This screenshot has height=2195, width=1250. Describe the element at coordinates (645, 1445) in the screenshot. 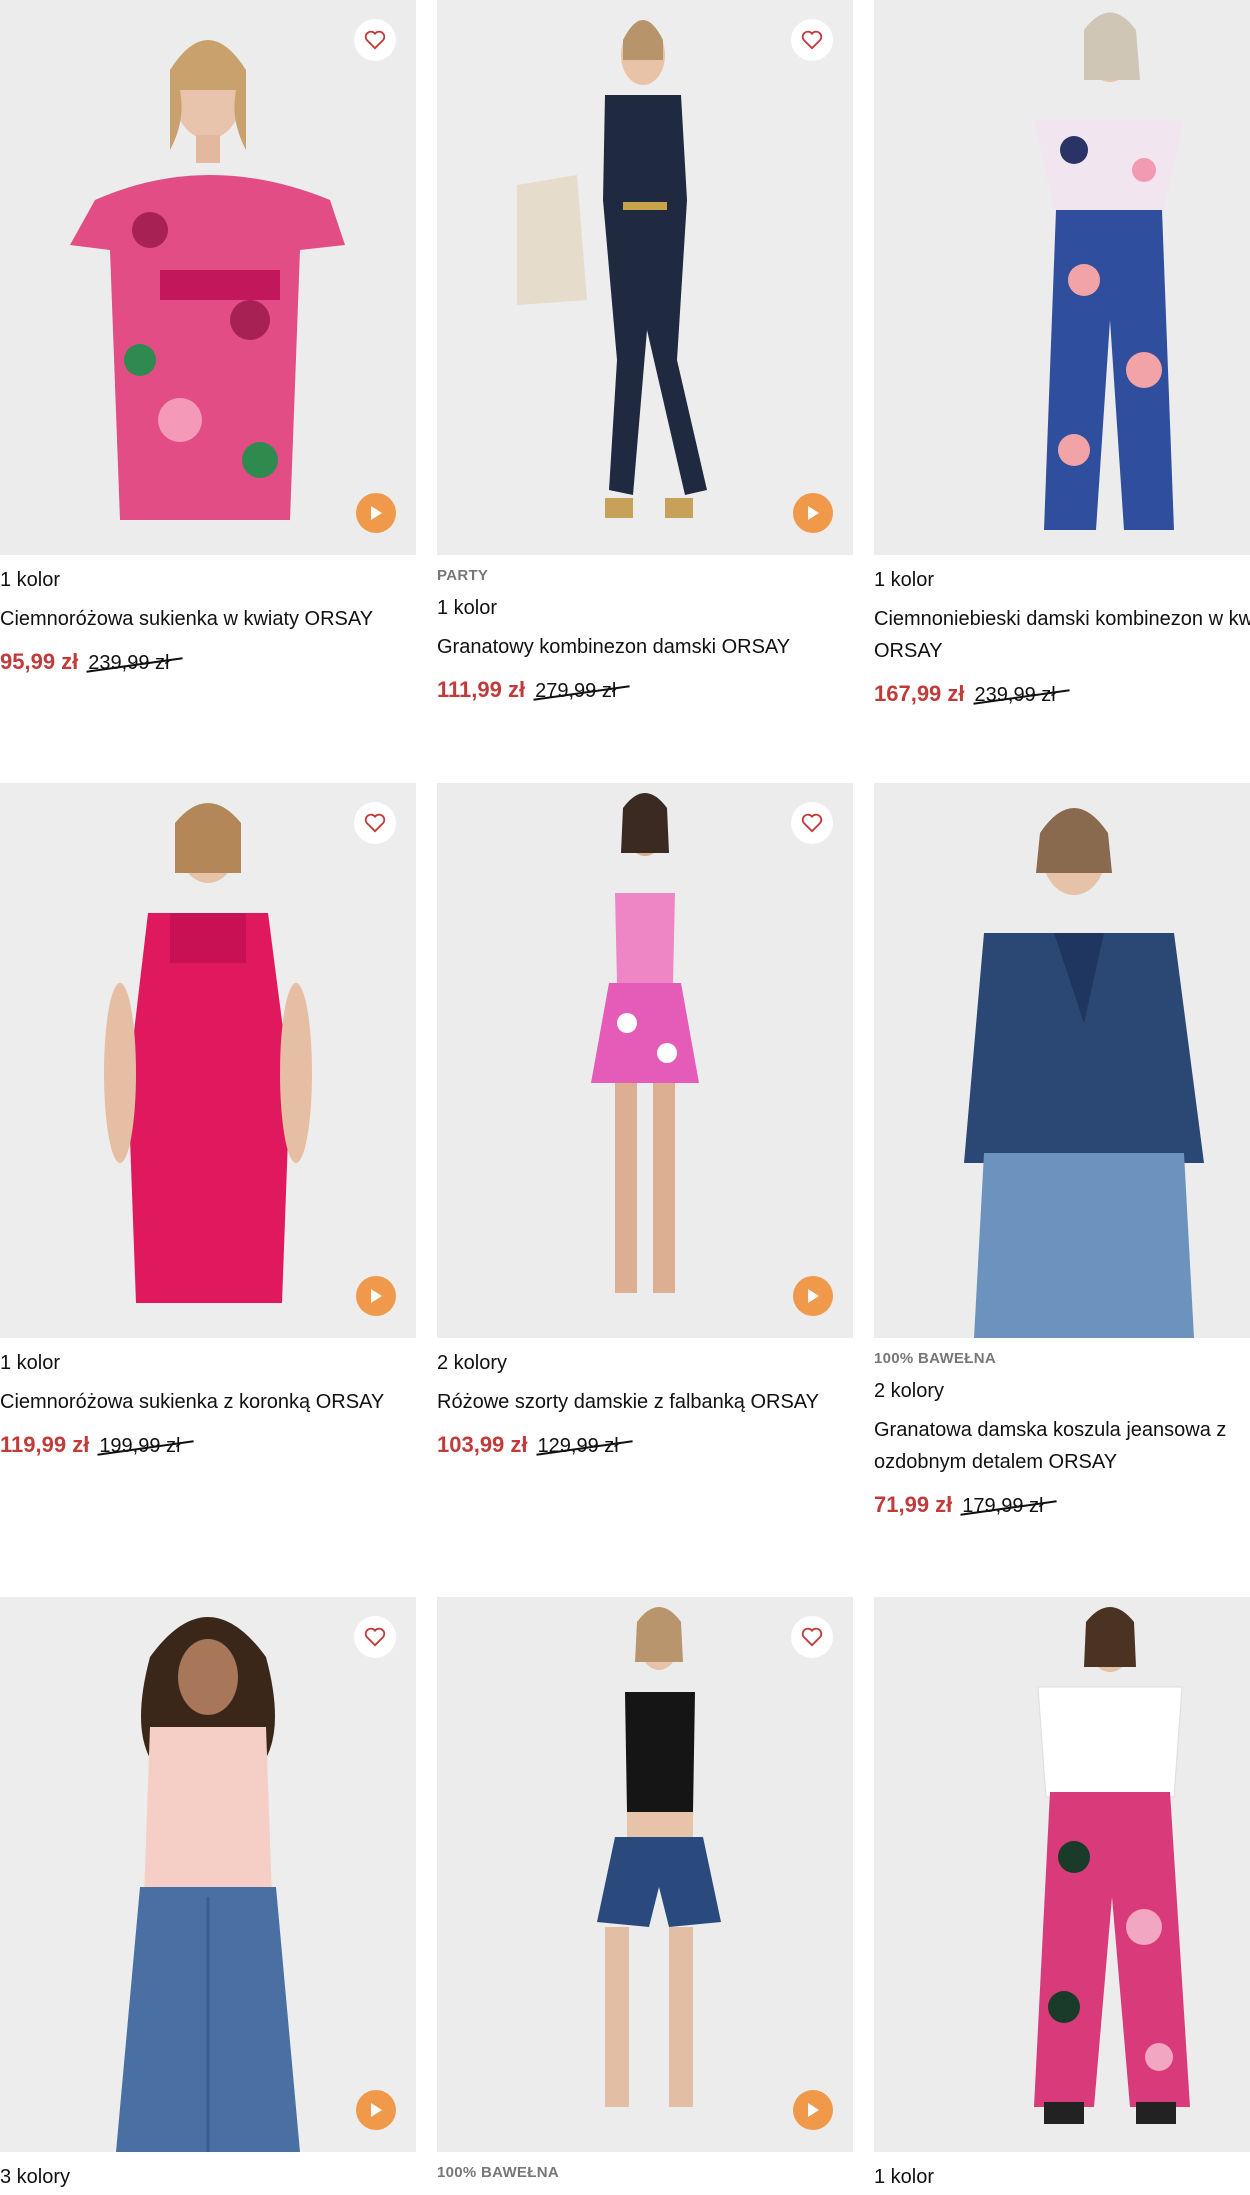

I see `price-block: 103,99 zł 129,99 zł` at that location.